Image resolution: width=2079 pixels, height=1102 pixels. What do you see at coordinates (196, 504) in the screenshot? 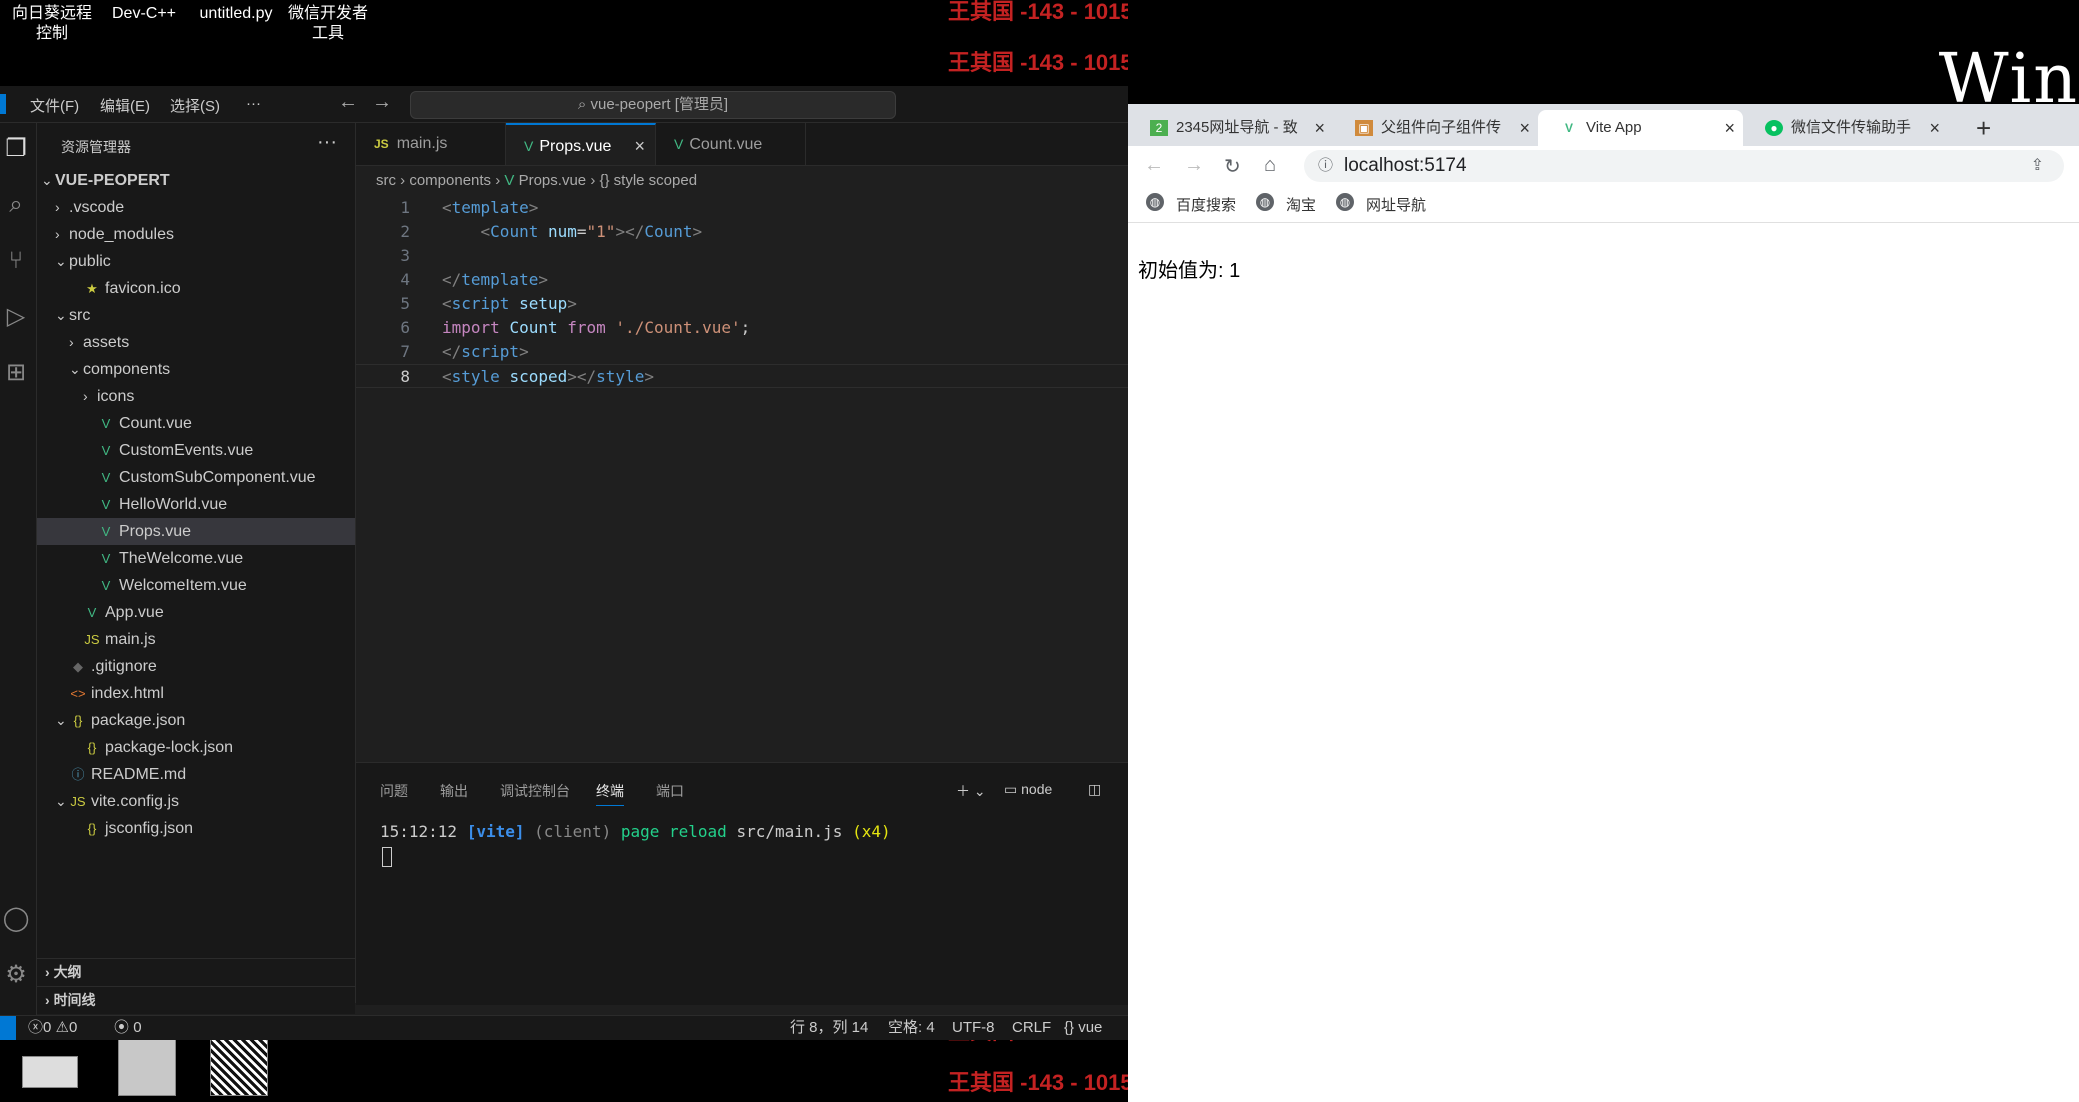
I see `tree-item: V HelloWorld.vue` at bounding box center [196, 504].